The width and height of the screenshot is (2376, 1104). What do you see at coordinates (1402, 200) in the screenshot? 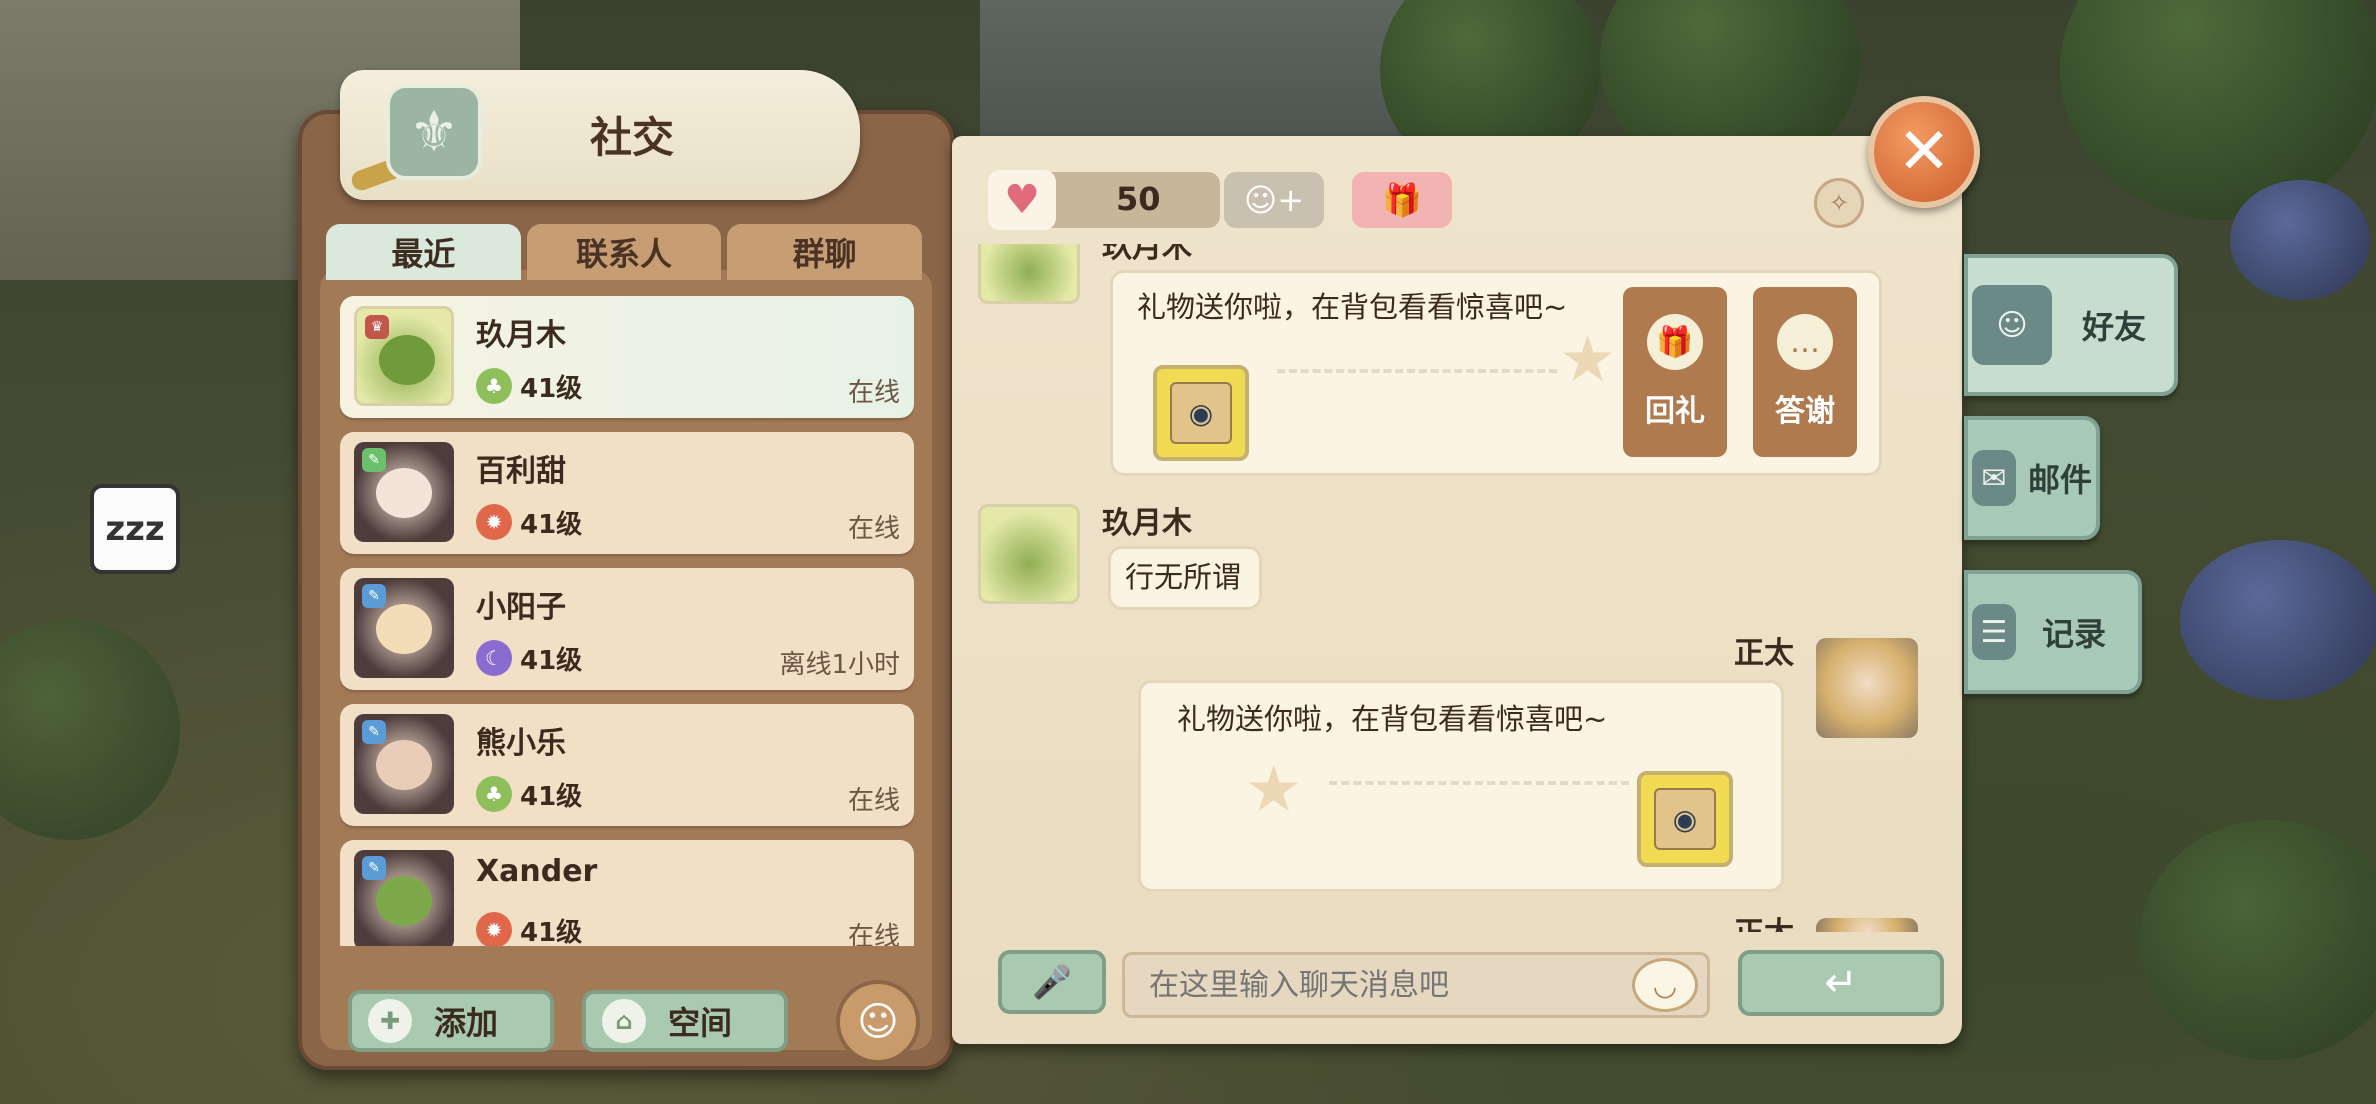
I see `send-gift-button: 🎁` at bounding box center [1402, 200].